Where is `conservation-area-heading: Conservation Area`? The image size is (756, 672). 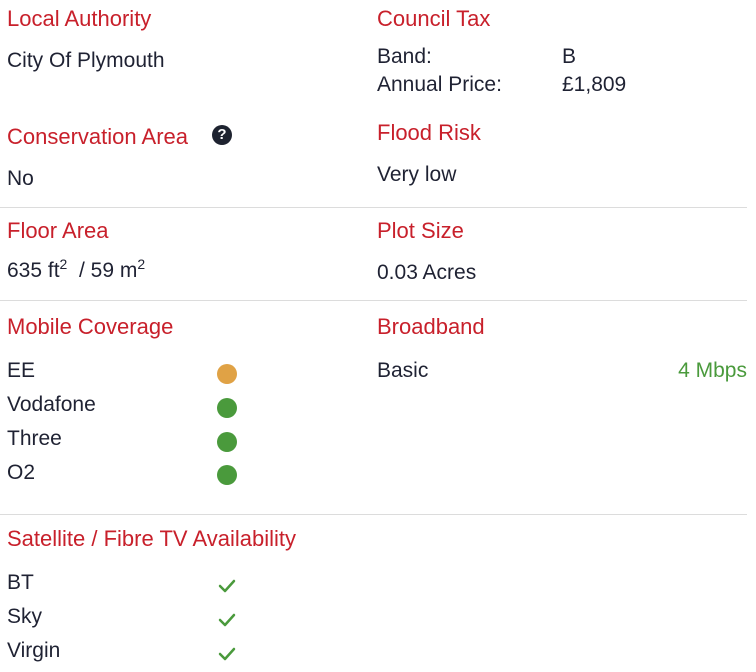 conservation-area-heading: Conservation Area is located at coordinates (97, 136).